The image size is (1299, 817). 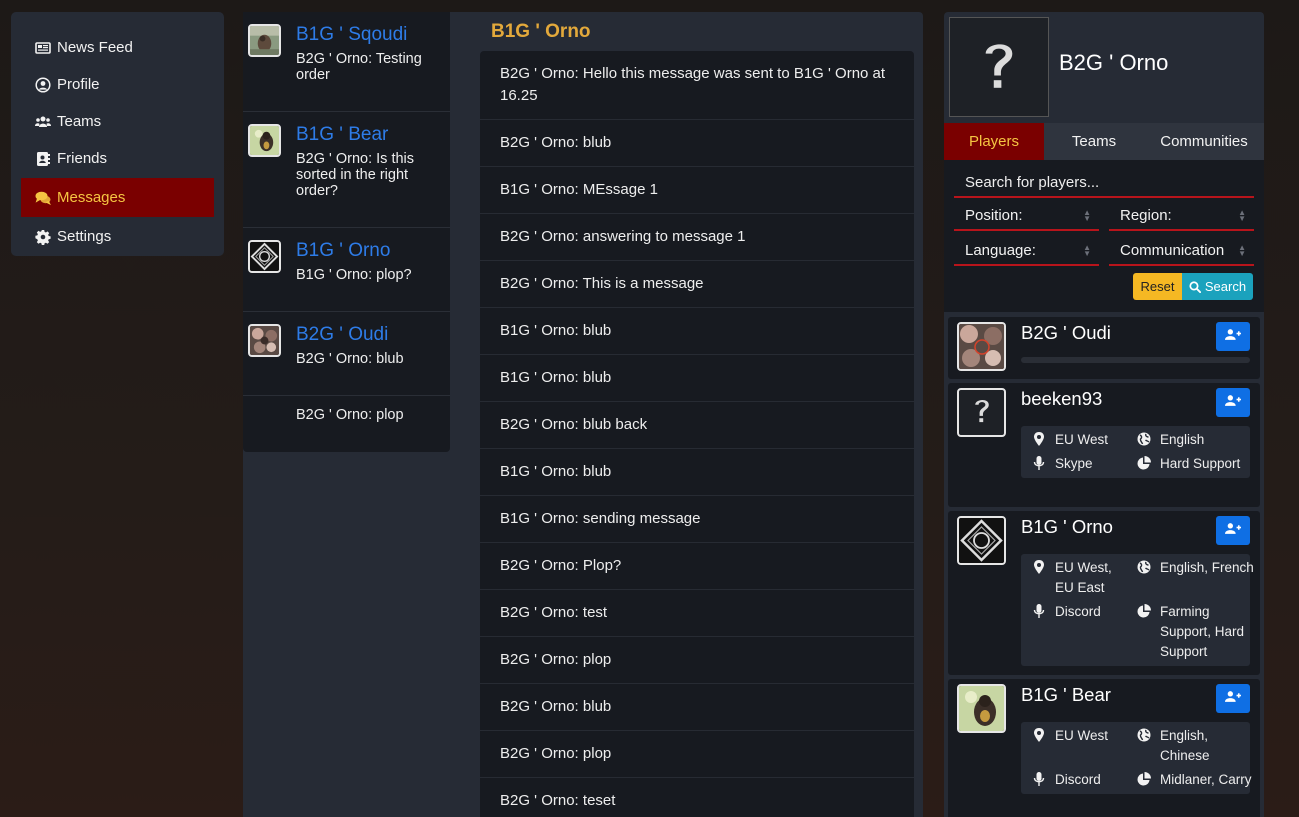 What do you see at coordinates (697, 190) in the screenshot?
I see `message-item: B1G ' Orno: MEssage 1` at bounding box center [697, 190].